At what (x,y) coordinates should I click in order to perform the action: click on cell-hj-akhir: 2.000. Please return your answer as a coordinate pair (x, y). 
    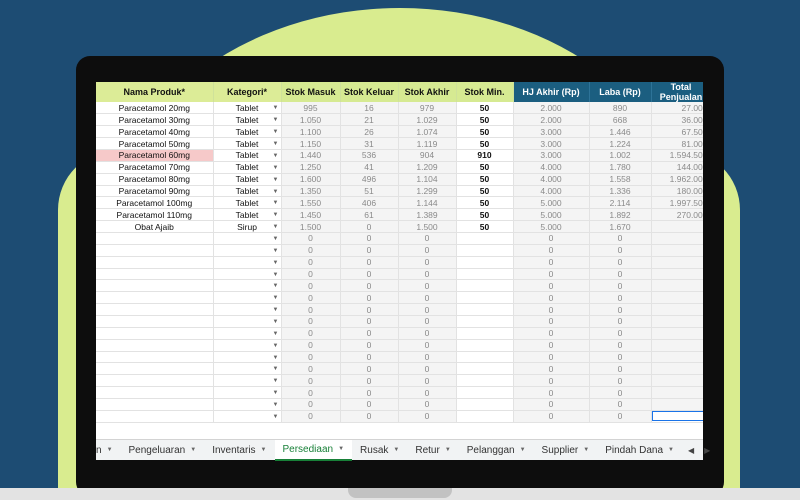
    Looking at the image, I should click on (551, 108).